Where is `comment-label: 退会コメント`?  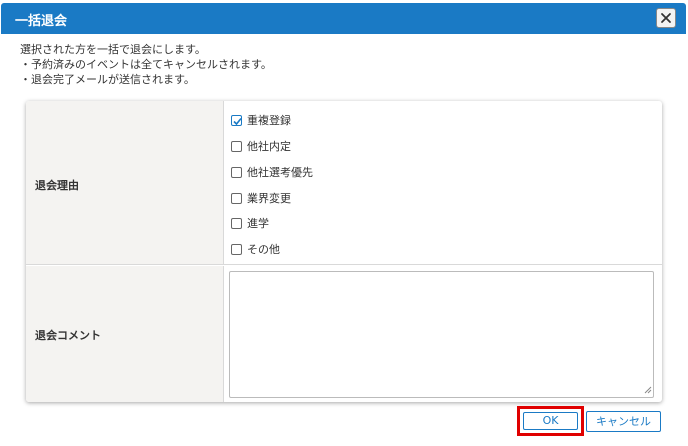 comment-label: 退会コメント is located at coordinates (68, 335).